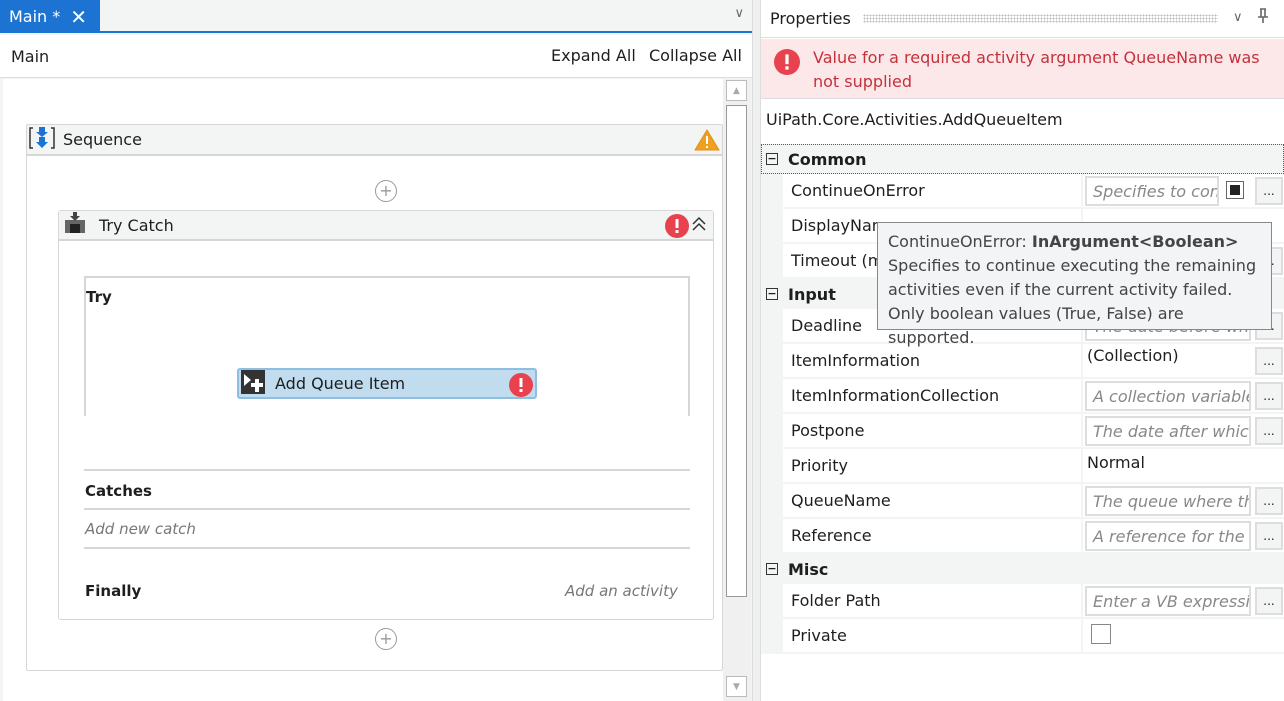  Describe the element at coordinates (253, 383) in the screenshot. I see `add-queue-item-icon` at that location.